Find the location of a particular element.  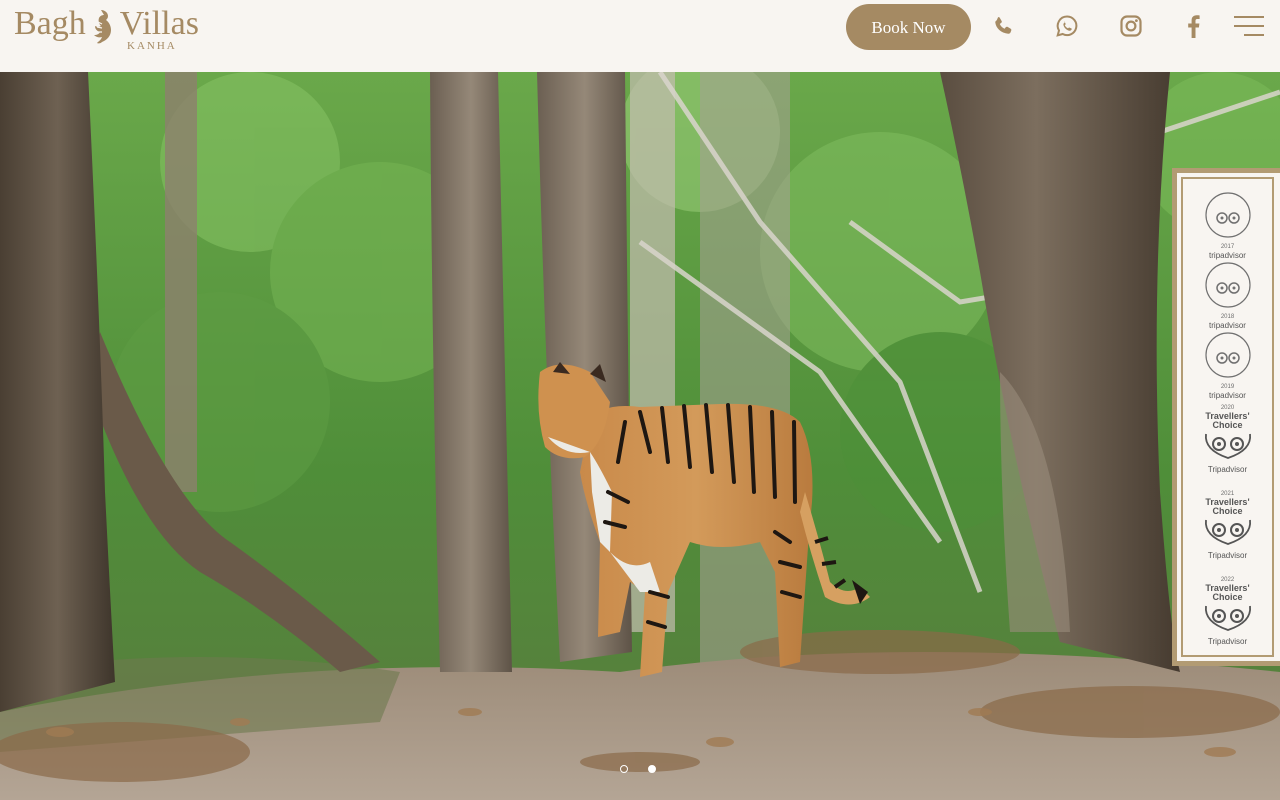

award-badge-2022: 2022 Travellers' Choice Tripadvisor is located at coordinates (1228, 611).